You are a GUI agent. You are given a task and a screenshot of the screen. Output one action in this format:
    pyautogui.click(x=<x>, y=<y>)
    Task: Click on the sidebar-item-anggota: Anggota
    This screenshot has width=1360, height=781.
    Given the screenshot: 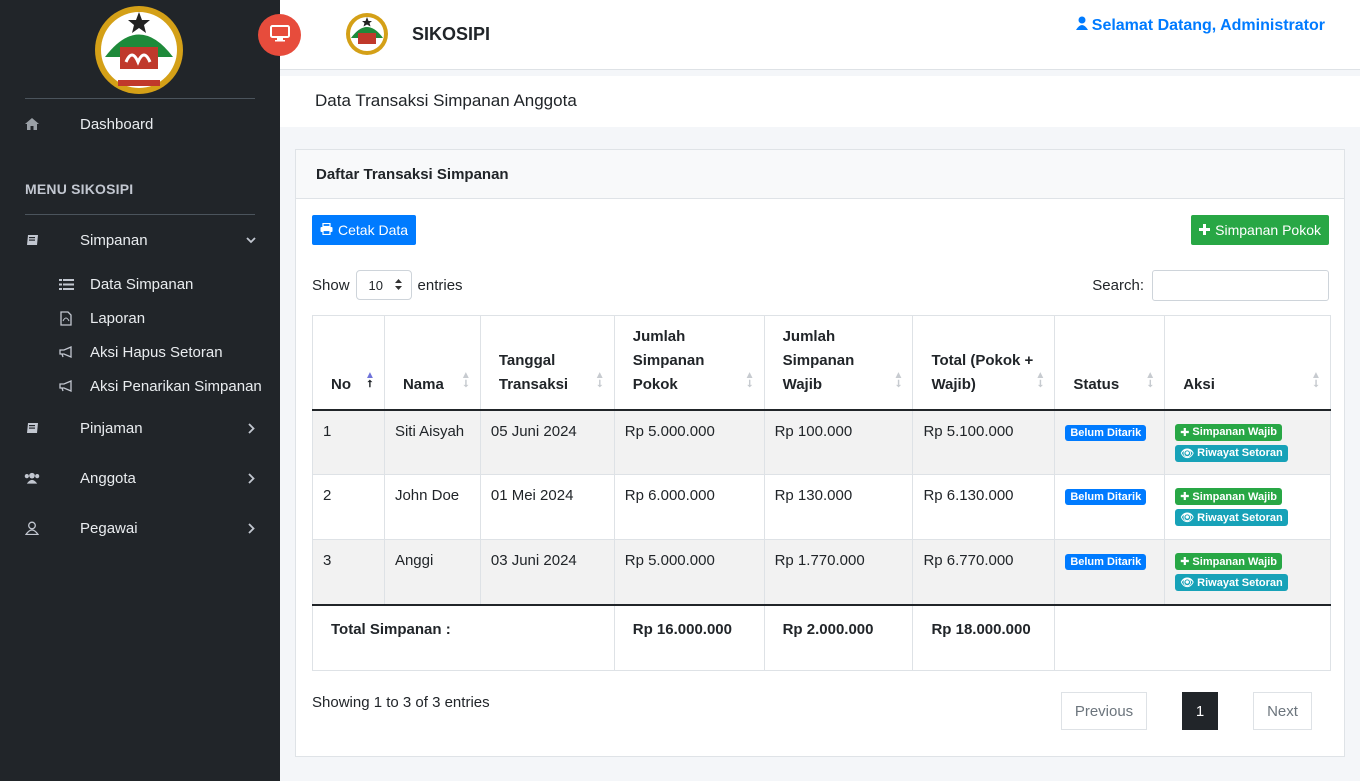 What is the action you would take?
    pyautogui.click(x=140, y=478)
    